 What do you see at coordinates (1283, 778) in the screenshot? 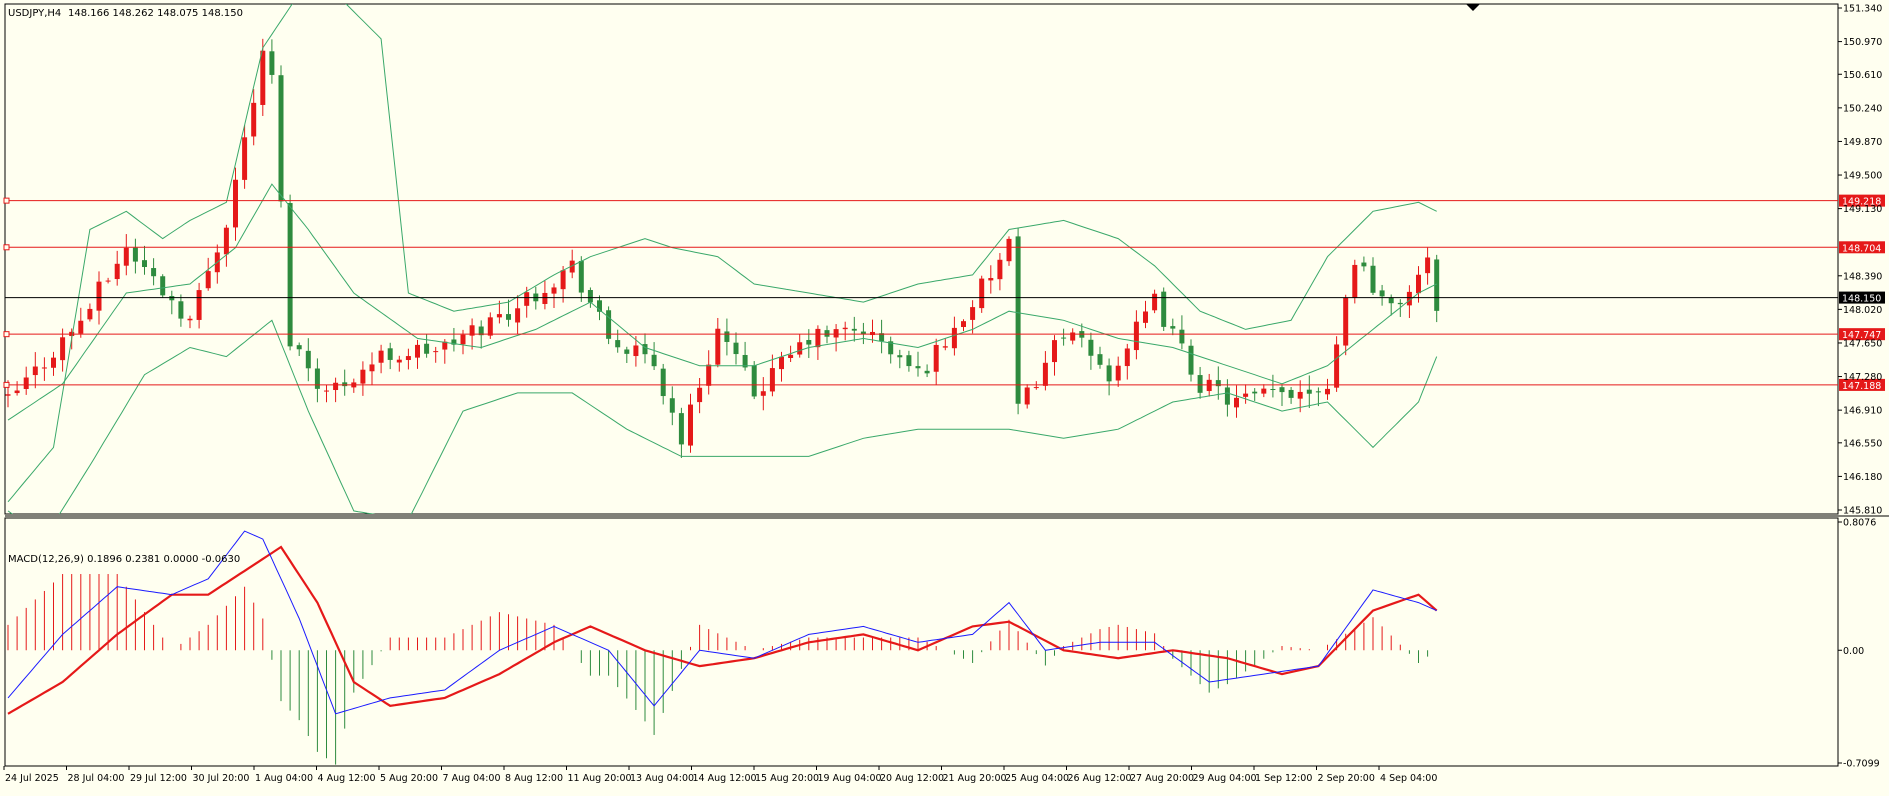
I see `time-tick-label: 1 Sep 12:00` at bounding box center [1283, 778].